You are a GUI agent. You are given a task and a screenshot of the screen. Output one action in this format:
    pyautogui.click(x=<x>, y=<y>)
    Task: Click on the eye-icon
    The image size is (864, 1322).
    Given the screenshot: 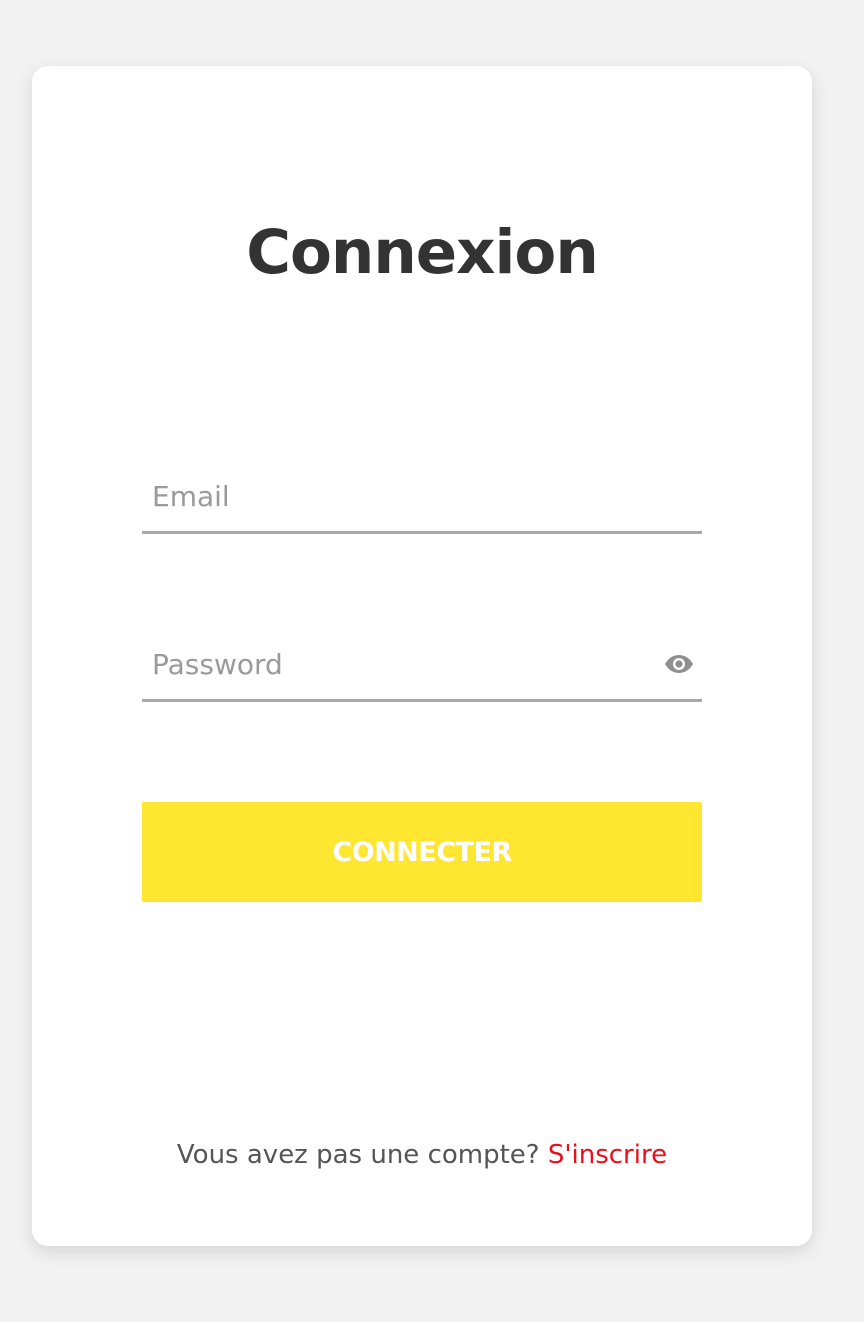 What is the action you would take?
    pyautogui.click(x=679, y=664)
    